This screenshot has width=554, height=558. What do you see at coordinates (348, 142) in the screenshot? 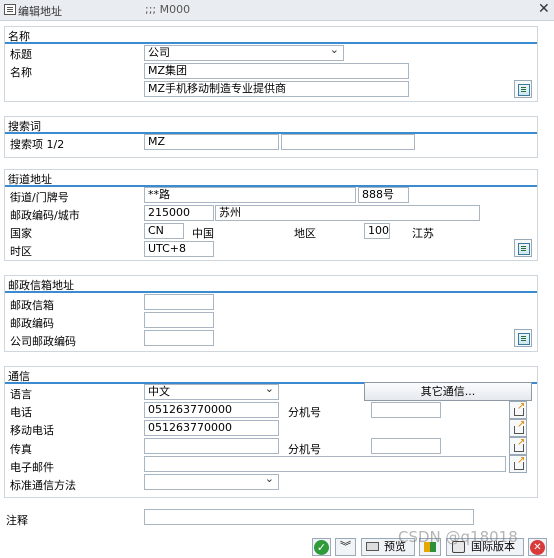
I see `search-term2-input` at bounding box center [348, 142].